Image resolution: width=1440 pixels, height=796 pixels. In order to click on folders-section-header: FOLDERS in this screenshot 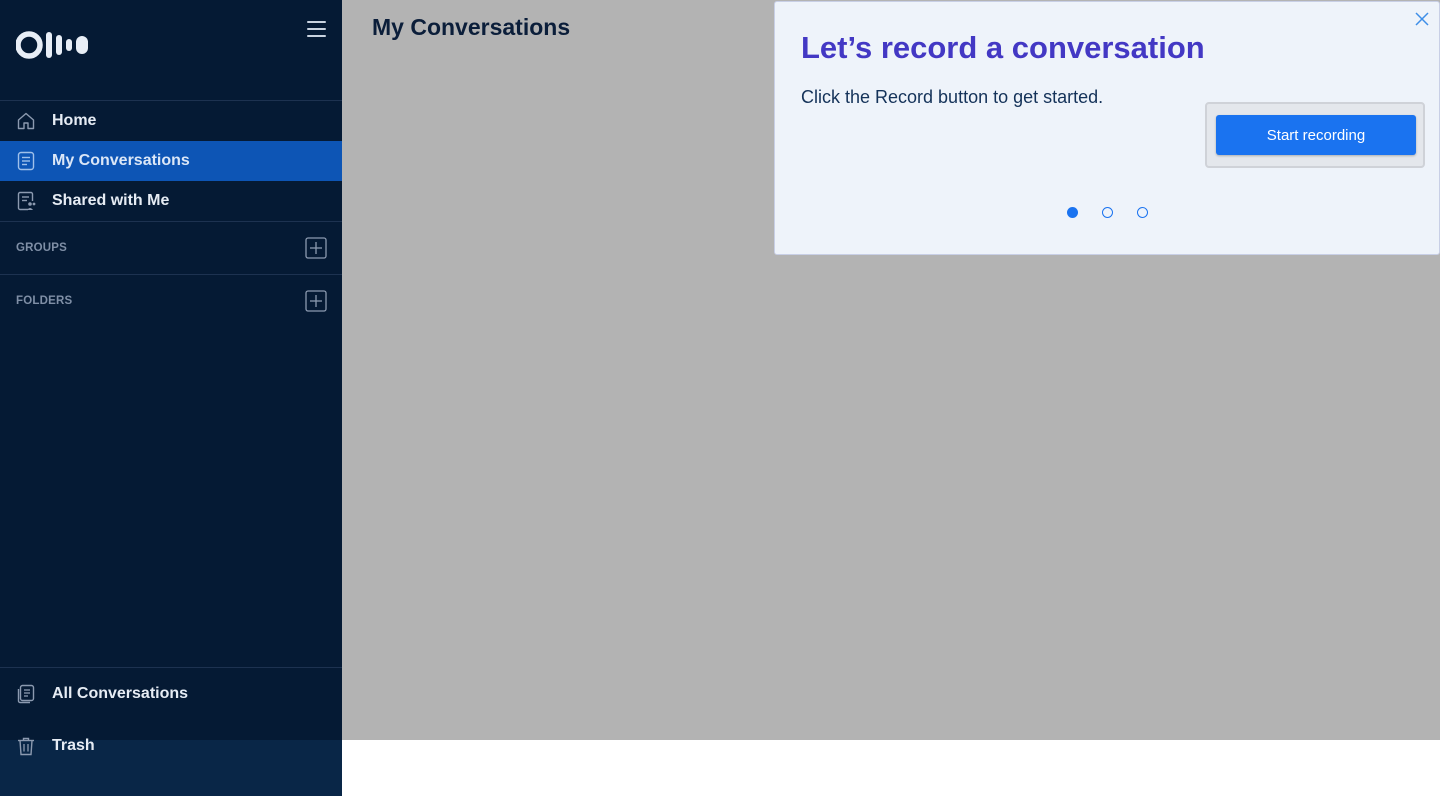, I will do `click(171, 301)`.